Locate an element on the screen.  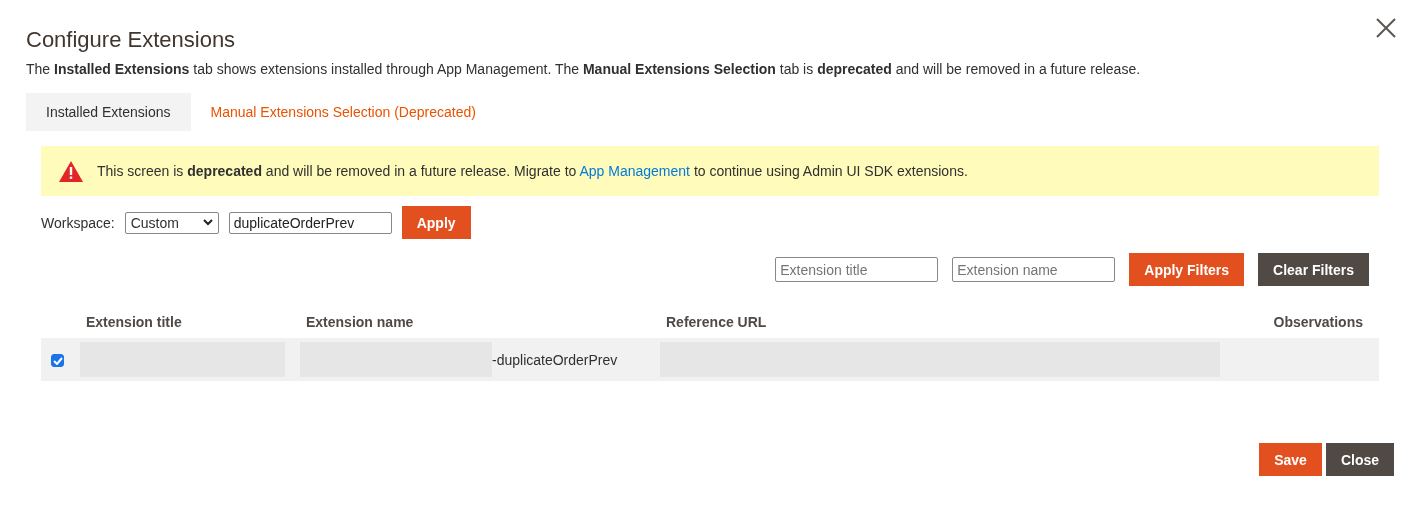
tab: Installed Extensions is located at coordinates (108, 112).